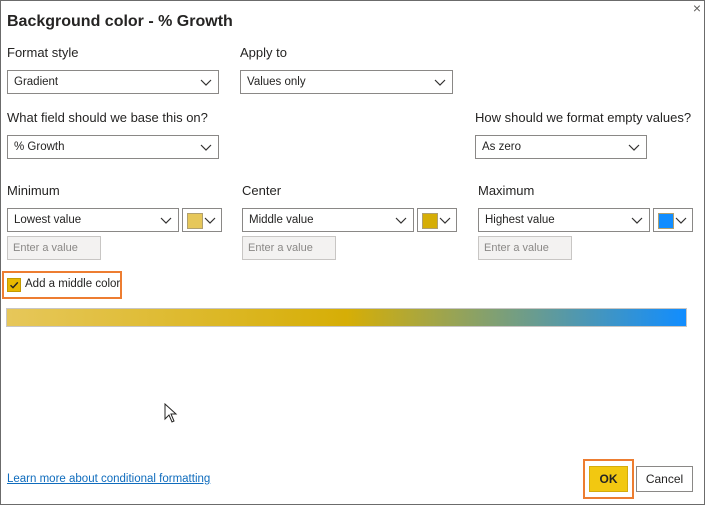  I want to click on base-field-dropdown: % Growth, so click(113, 147).